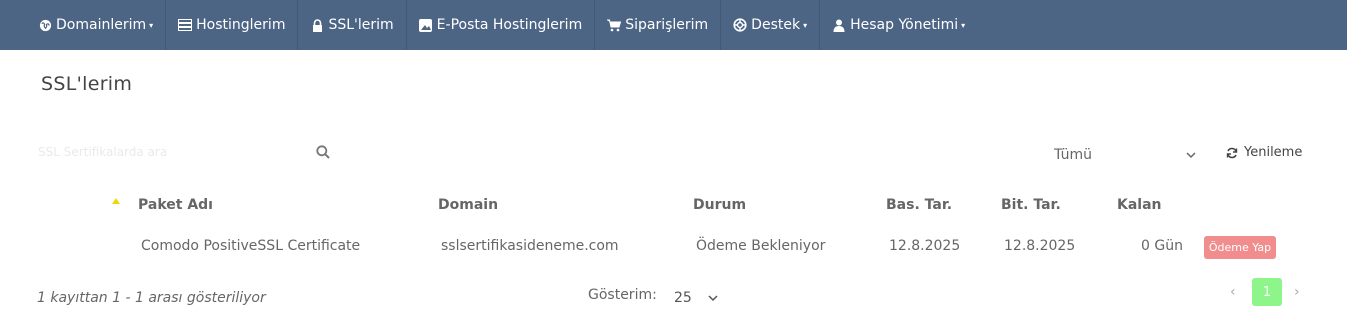 The image size is (1347, 333). I want to click on refresh-label: Yenileme, so click(1273, 152).